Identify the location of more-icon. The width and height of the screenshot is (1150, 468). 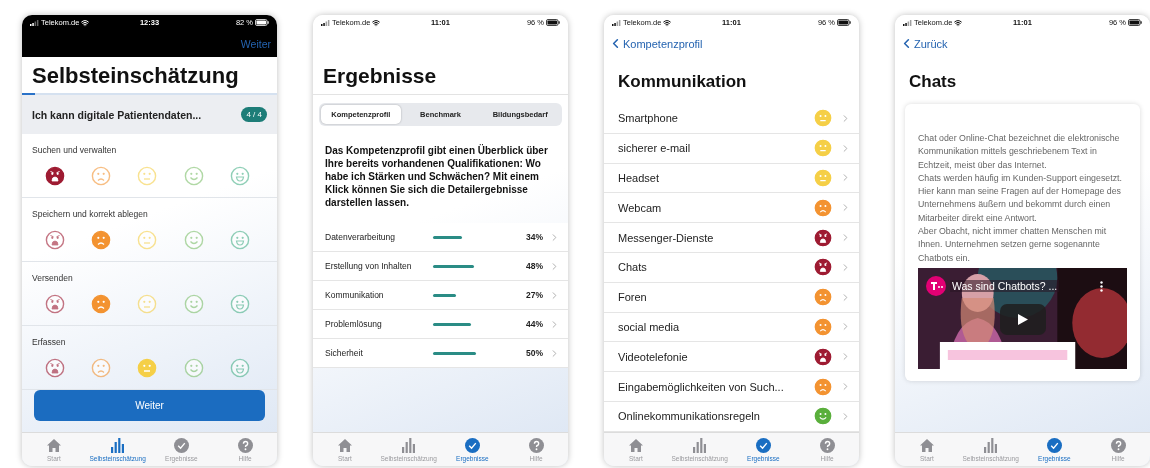
(1101, 286).